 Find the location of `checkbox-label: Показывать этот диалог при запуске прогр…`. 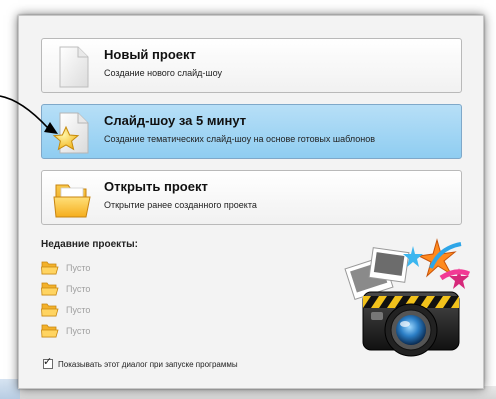

checkbox-label: Показывать этот диалог при запуске прогр… is located at coordinates (148, 364).